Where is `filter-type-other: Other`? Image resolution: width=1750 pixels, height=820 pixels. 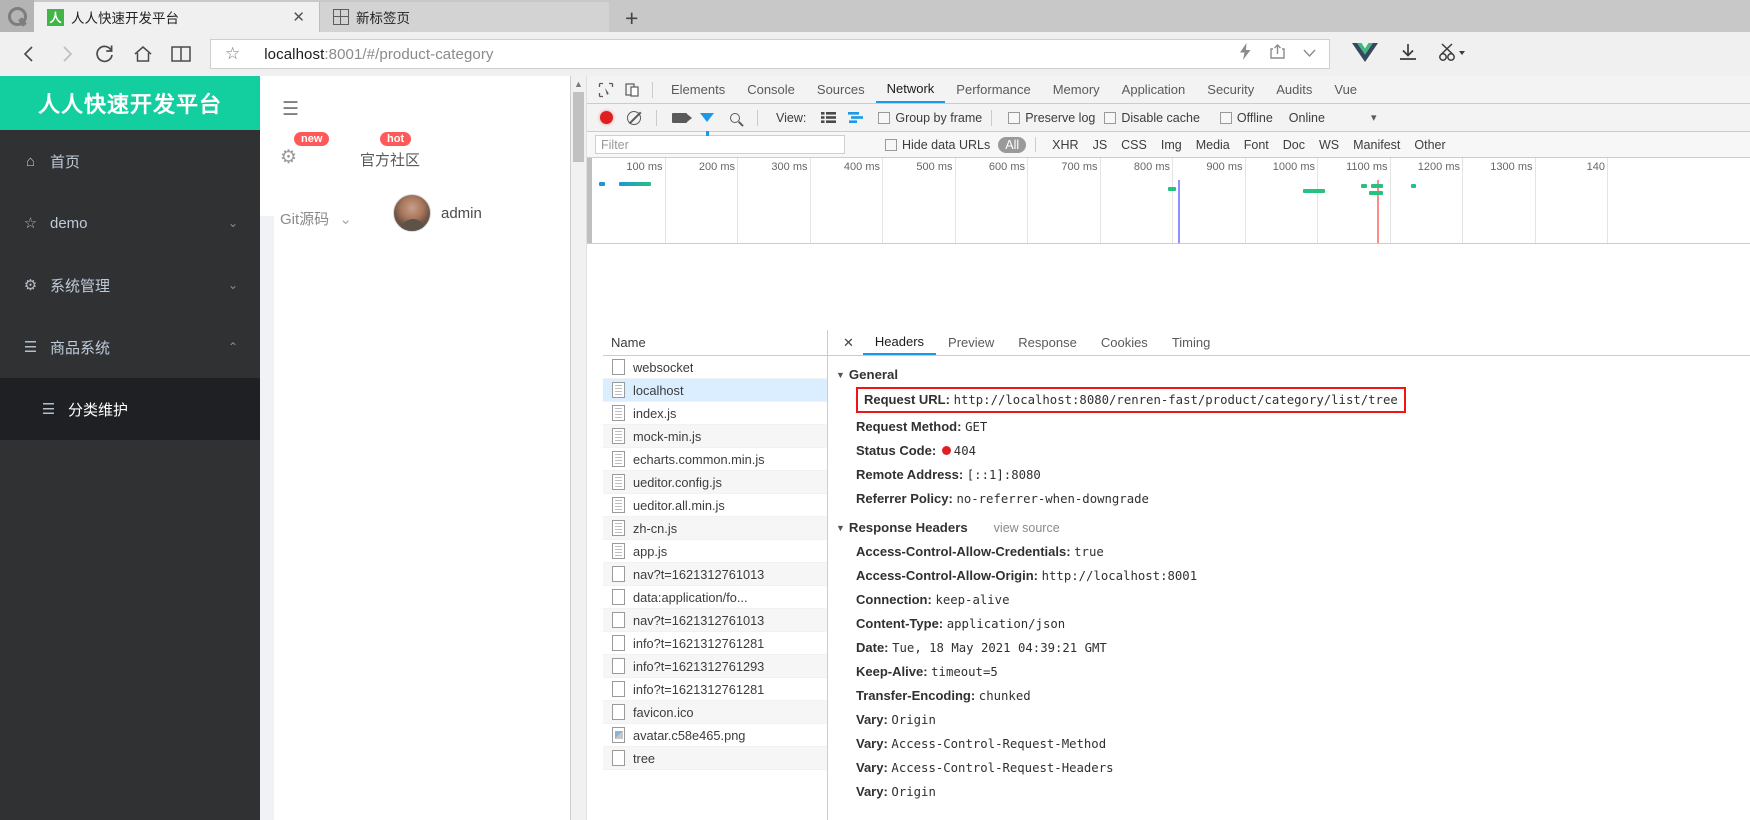 filter-type-other: Other is located at coordinates (1429, 145).